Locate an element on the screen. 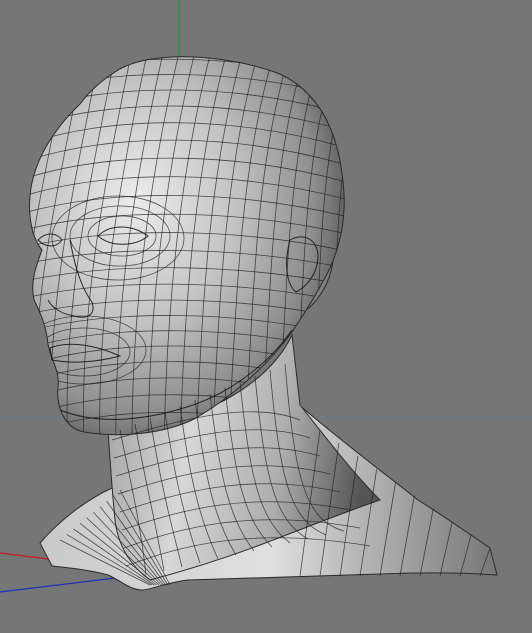 Image resolution: width=532 pixels, height=633 pixels. z-axis is located at coordinates (66, 584).